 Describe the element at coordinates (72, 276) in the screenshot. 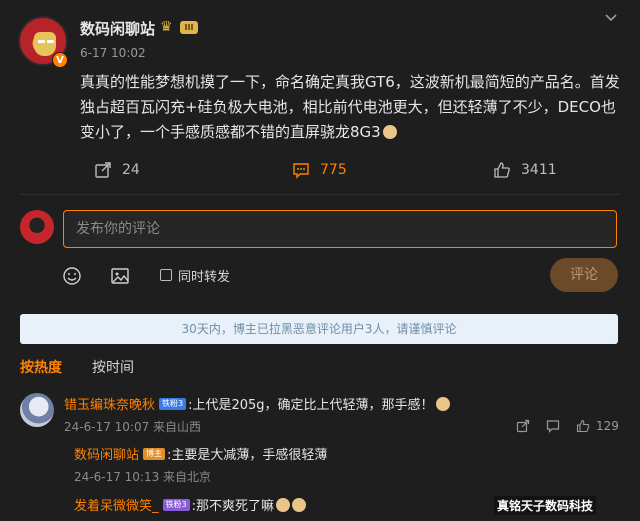

I see `emoji-icon` at that location.